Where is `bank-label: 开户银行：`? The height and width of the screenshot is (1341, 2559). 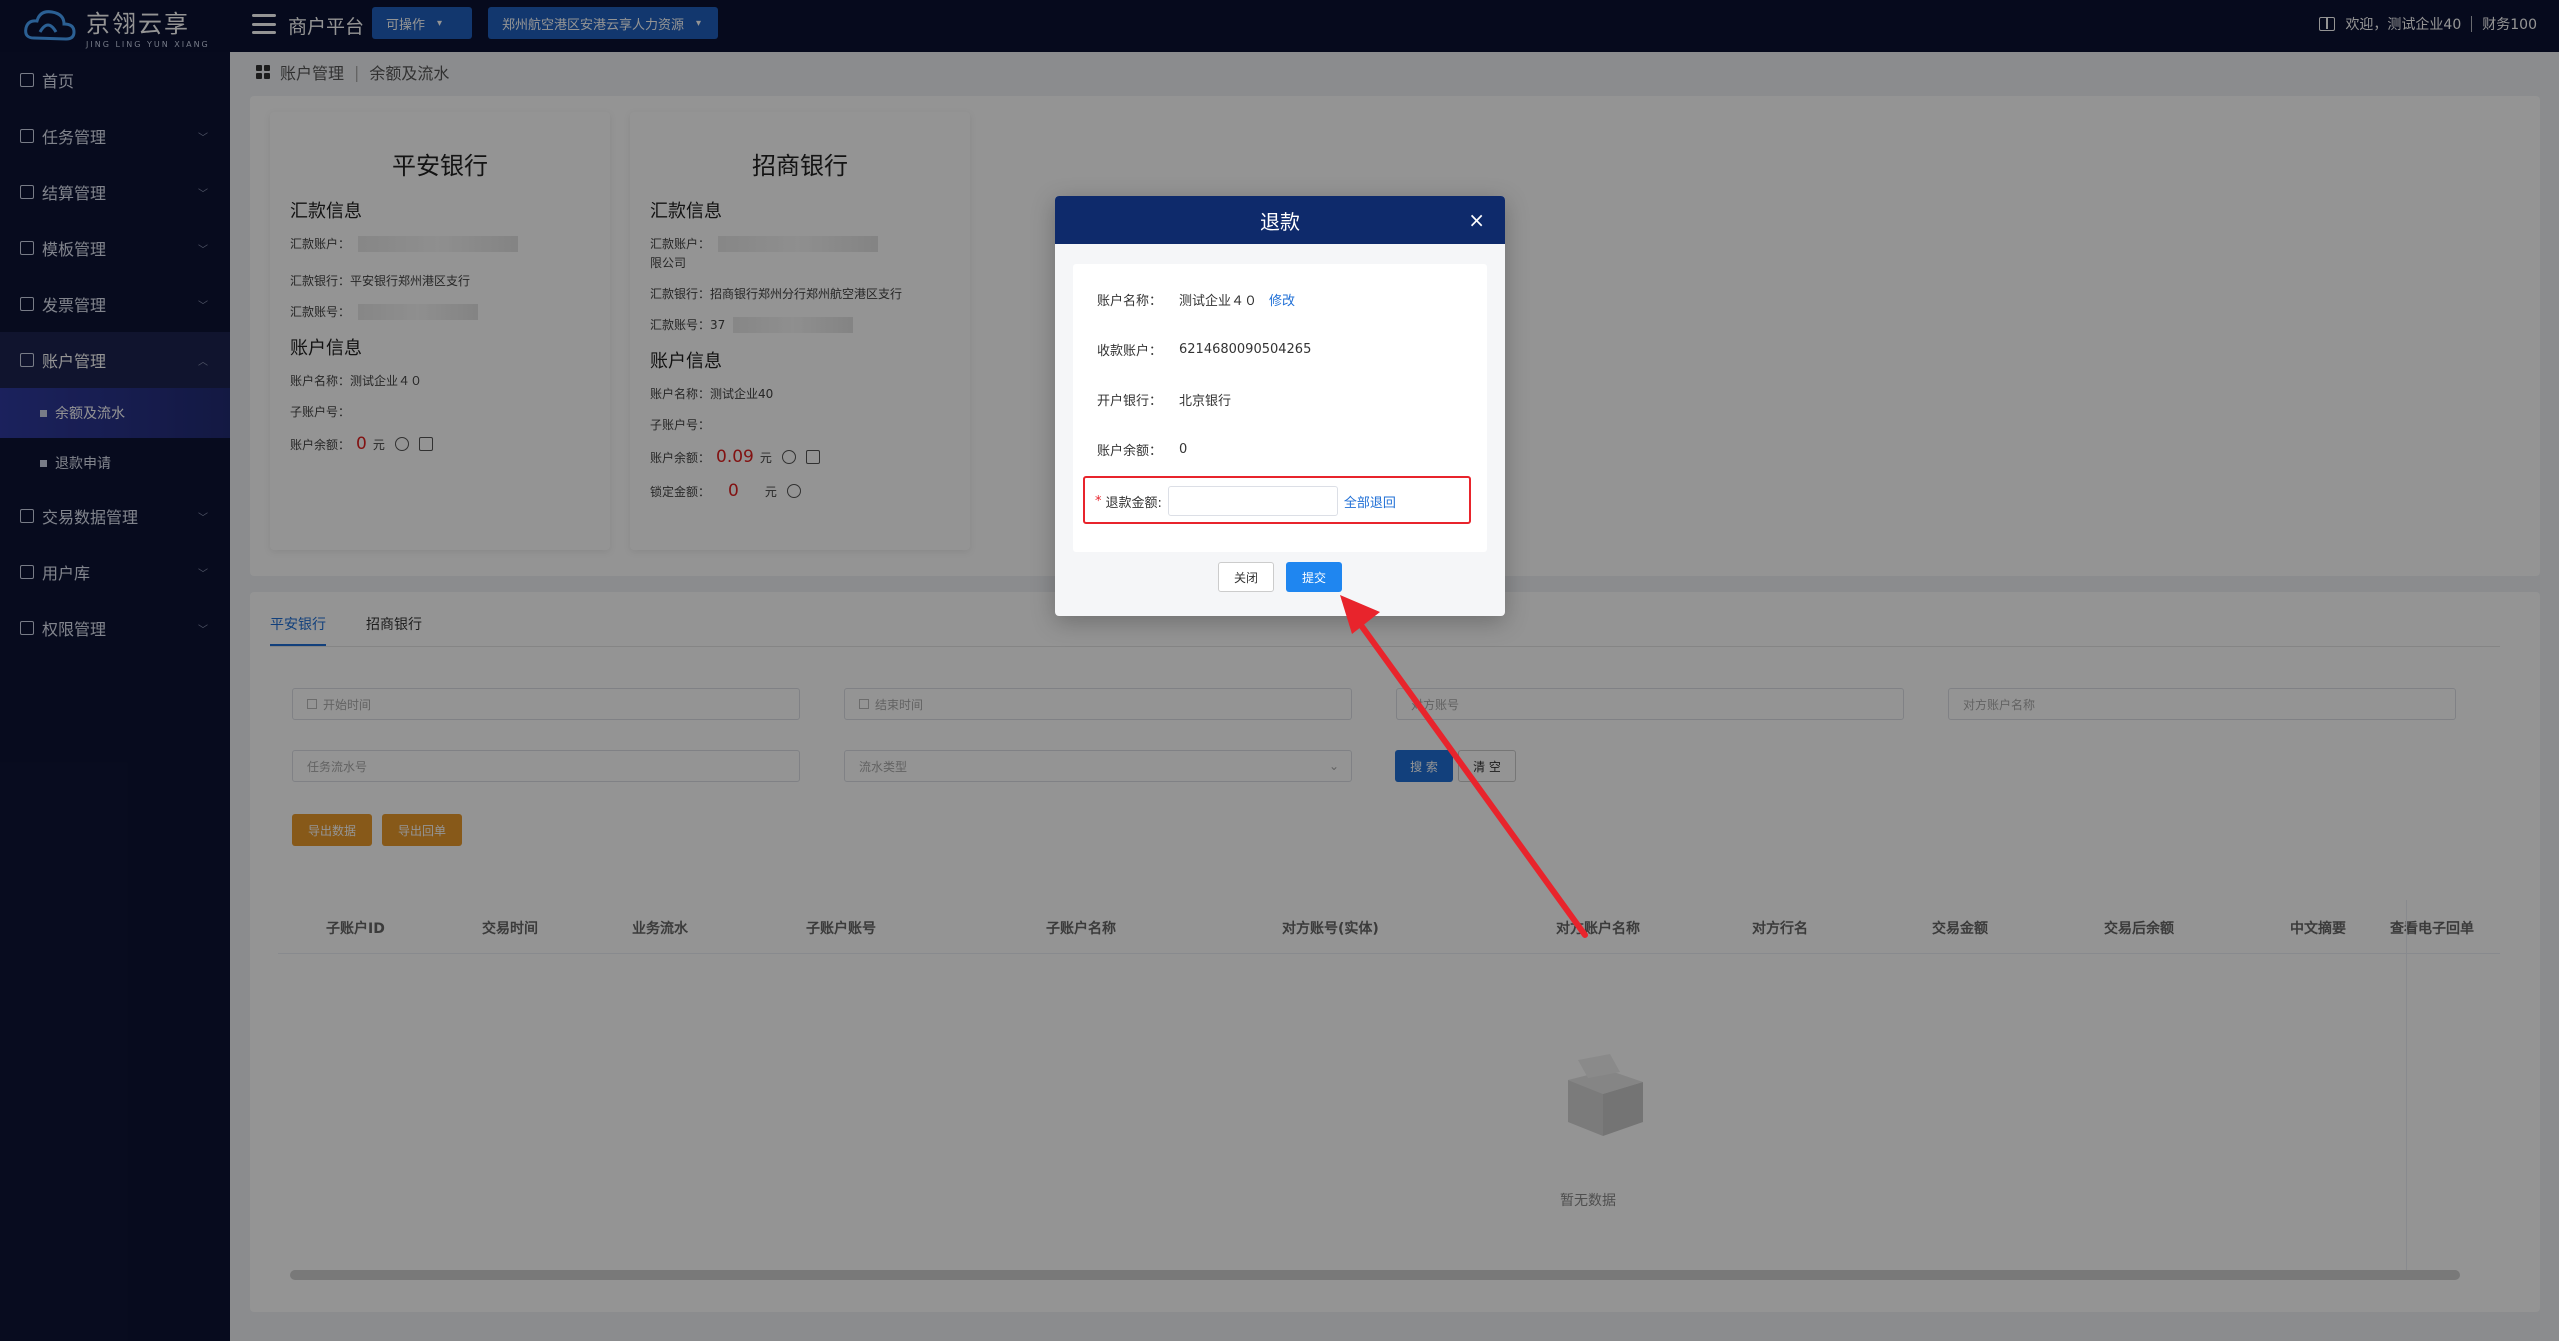
bank-label: 开户银行： is located at coordinates (1130, 401).